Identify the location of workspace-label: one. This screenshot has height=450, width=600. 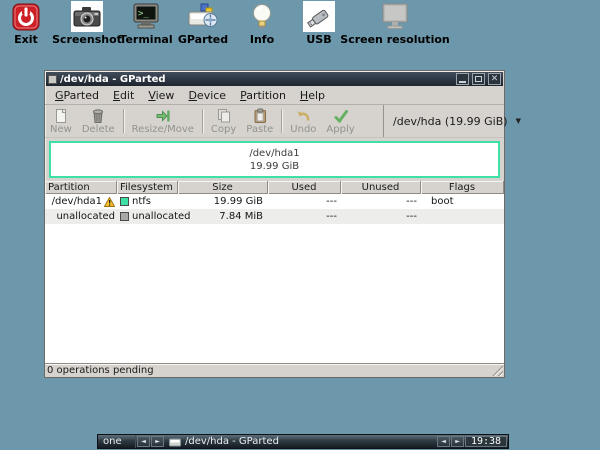
(117, 441).